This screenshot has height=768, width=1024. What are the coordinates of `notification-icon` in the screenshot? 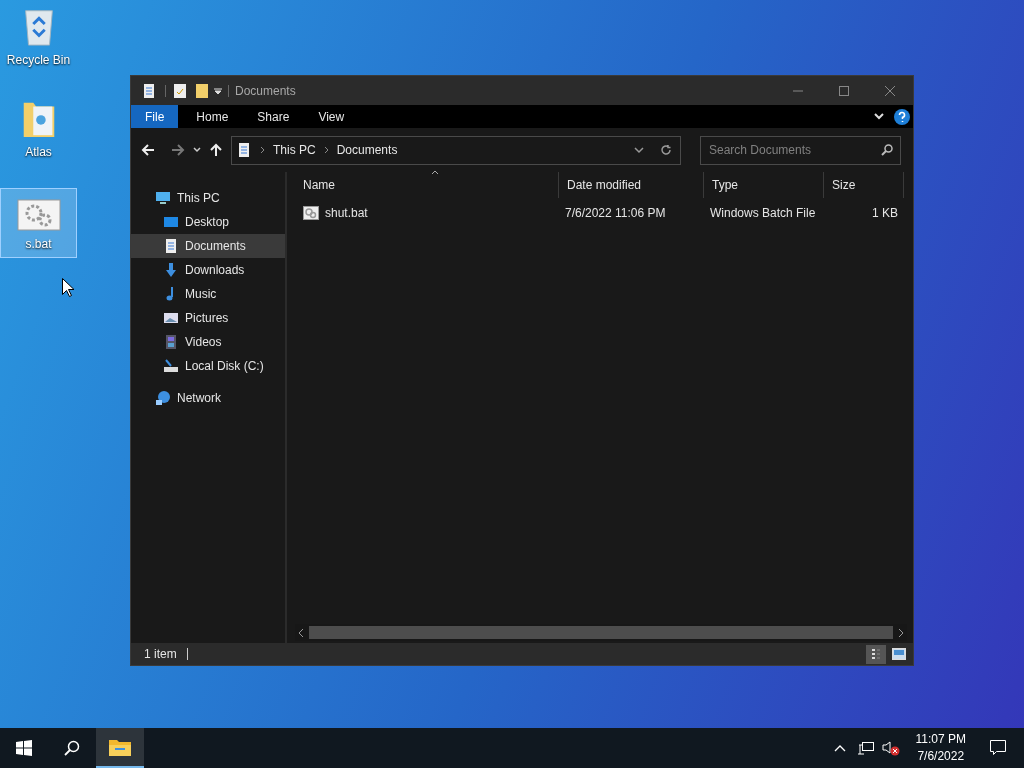 It's located at (998, 748).